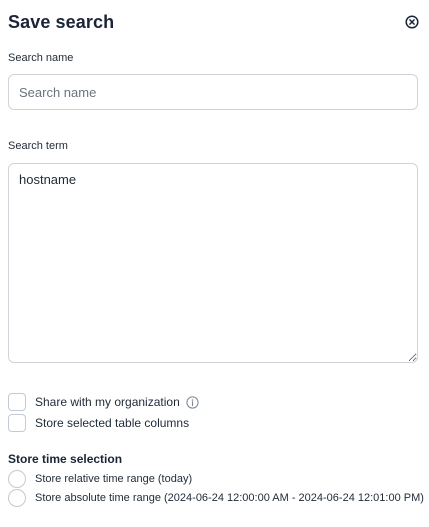  I want to click on share-label: Share with my organization, so click(107, 402).